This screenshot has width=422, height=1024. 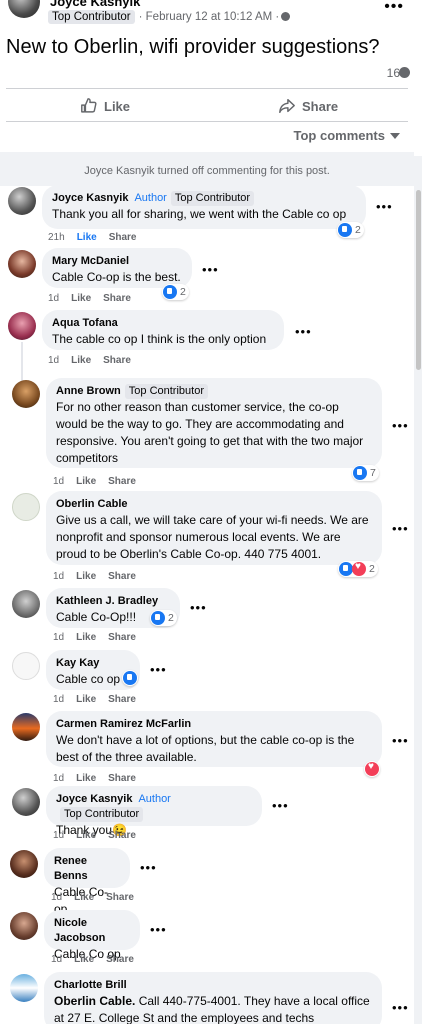 What do you see at coordinates (93, 663) in the screenshot?
I see `commenter-name: Kay Kay` at bounding box center [93, 663].